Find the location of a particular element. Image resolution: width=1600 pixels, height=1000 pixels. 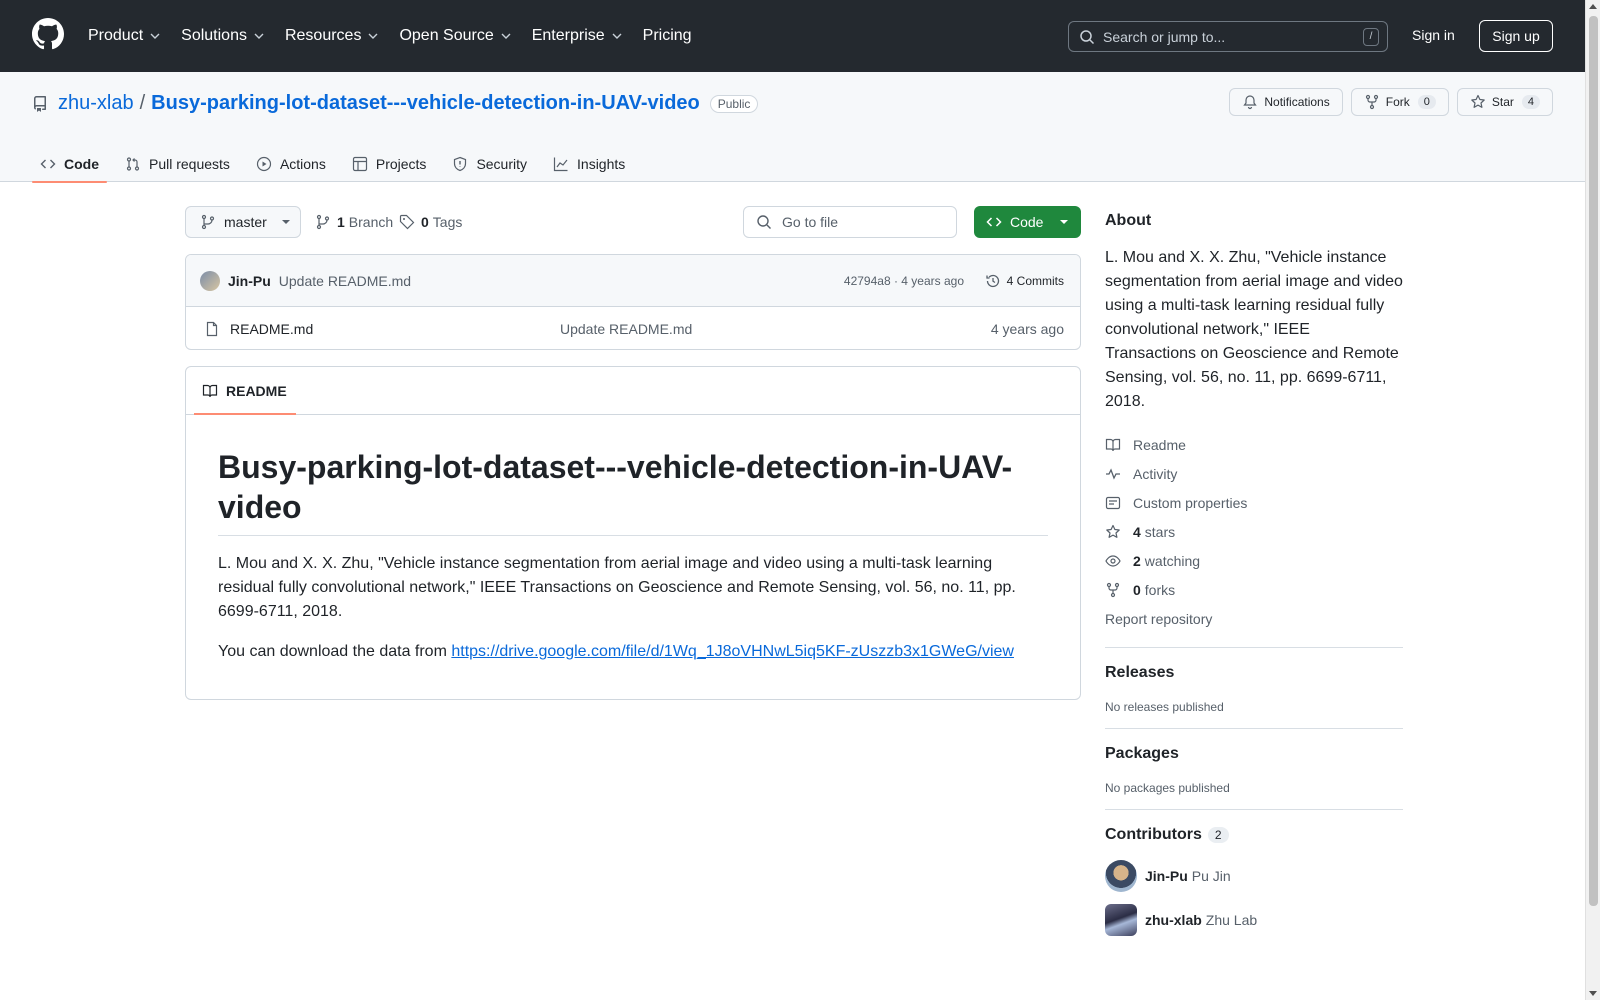

contributors-heading-label: Contributors is located at coordinates (1153, 834).